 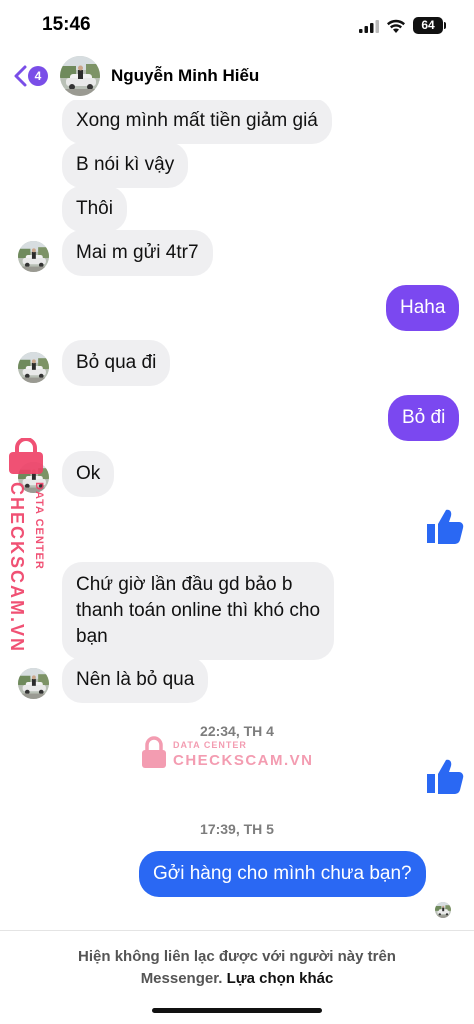 I want to click on message-line: bạn, so click(x=92, y=636).